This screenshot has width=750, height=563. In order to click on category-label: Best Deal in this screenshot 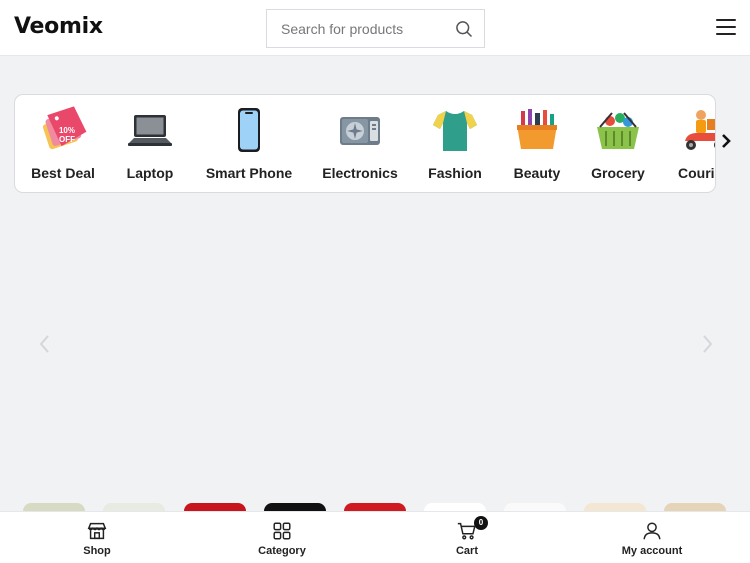, I will do `click(63, 173)`.